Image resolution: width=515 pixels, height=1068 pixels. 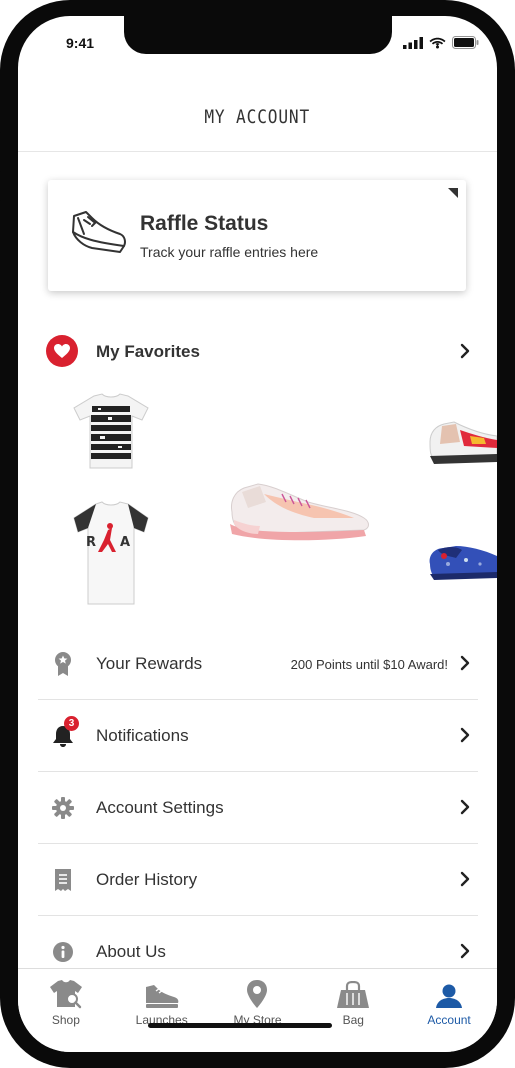 I want to click on tab-shop: Shop, so click(x=66, y=1010).